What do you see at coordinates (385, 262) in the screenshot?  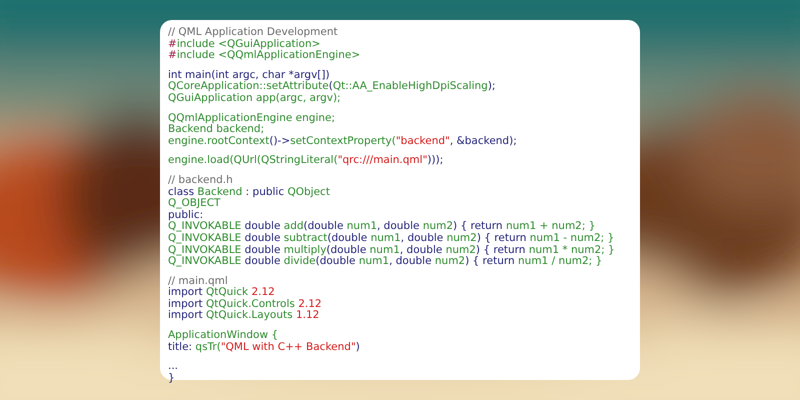 I see `code-line: Q_INVOKABLE double divide(double num1, double num2) { return num1 / num2; }` at bounding box center [385, 262].